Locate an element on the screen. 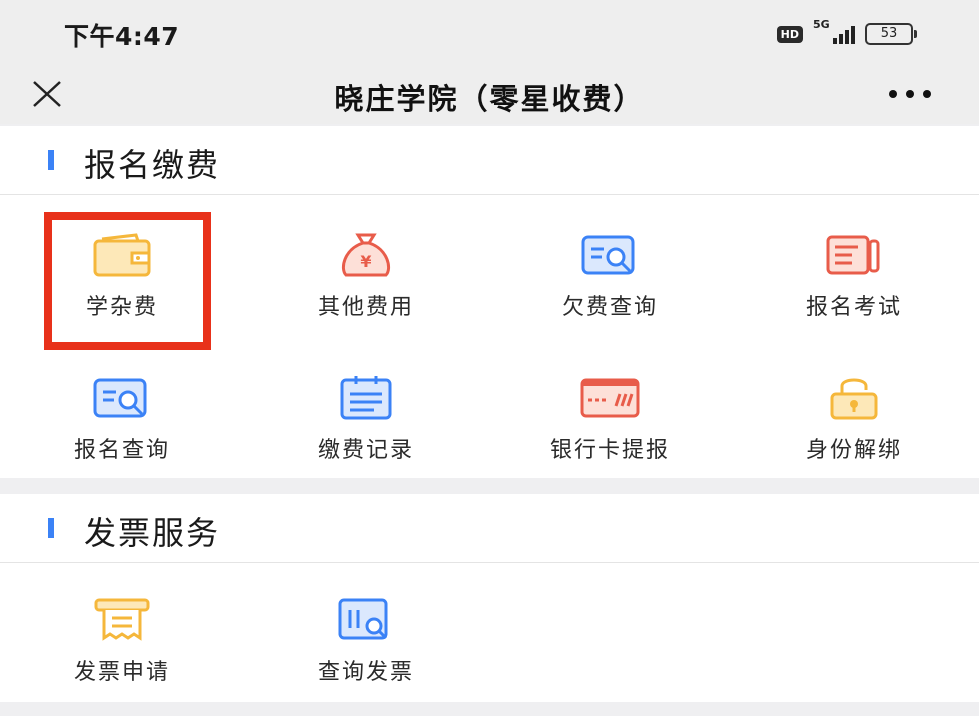  exam-registration-item: 报名考试 is located at coordinates (854, 291).